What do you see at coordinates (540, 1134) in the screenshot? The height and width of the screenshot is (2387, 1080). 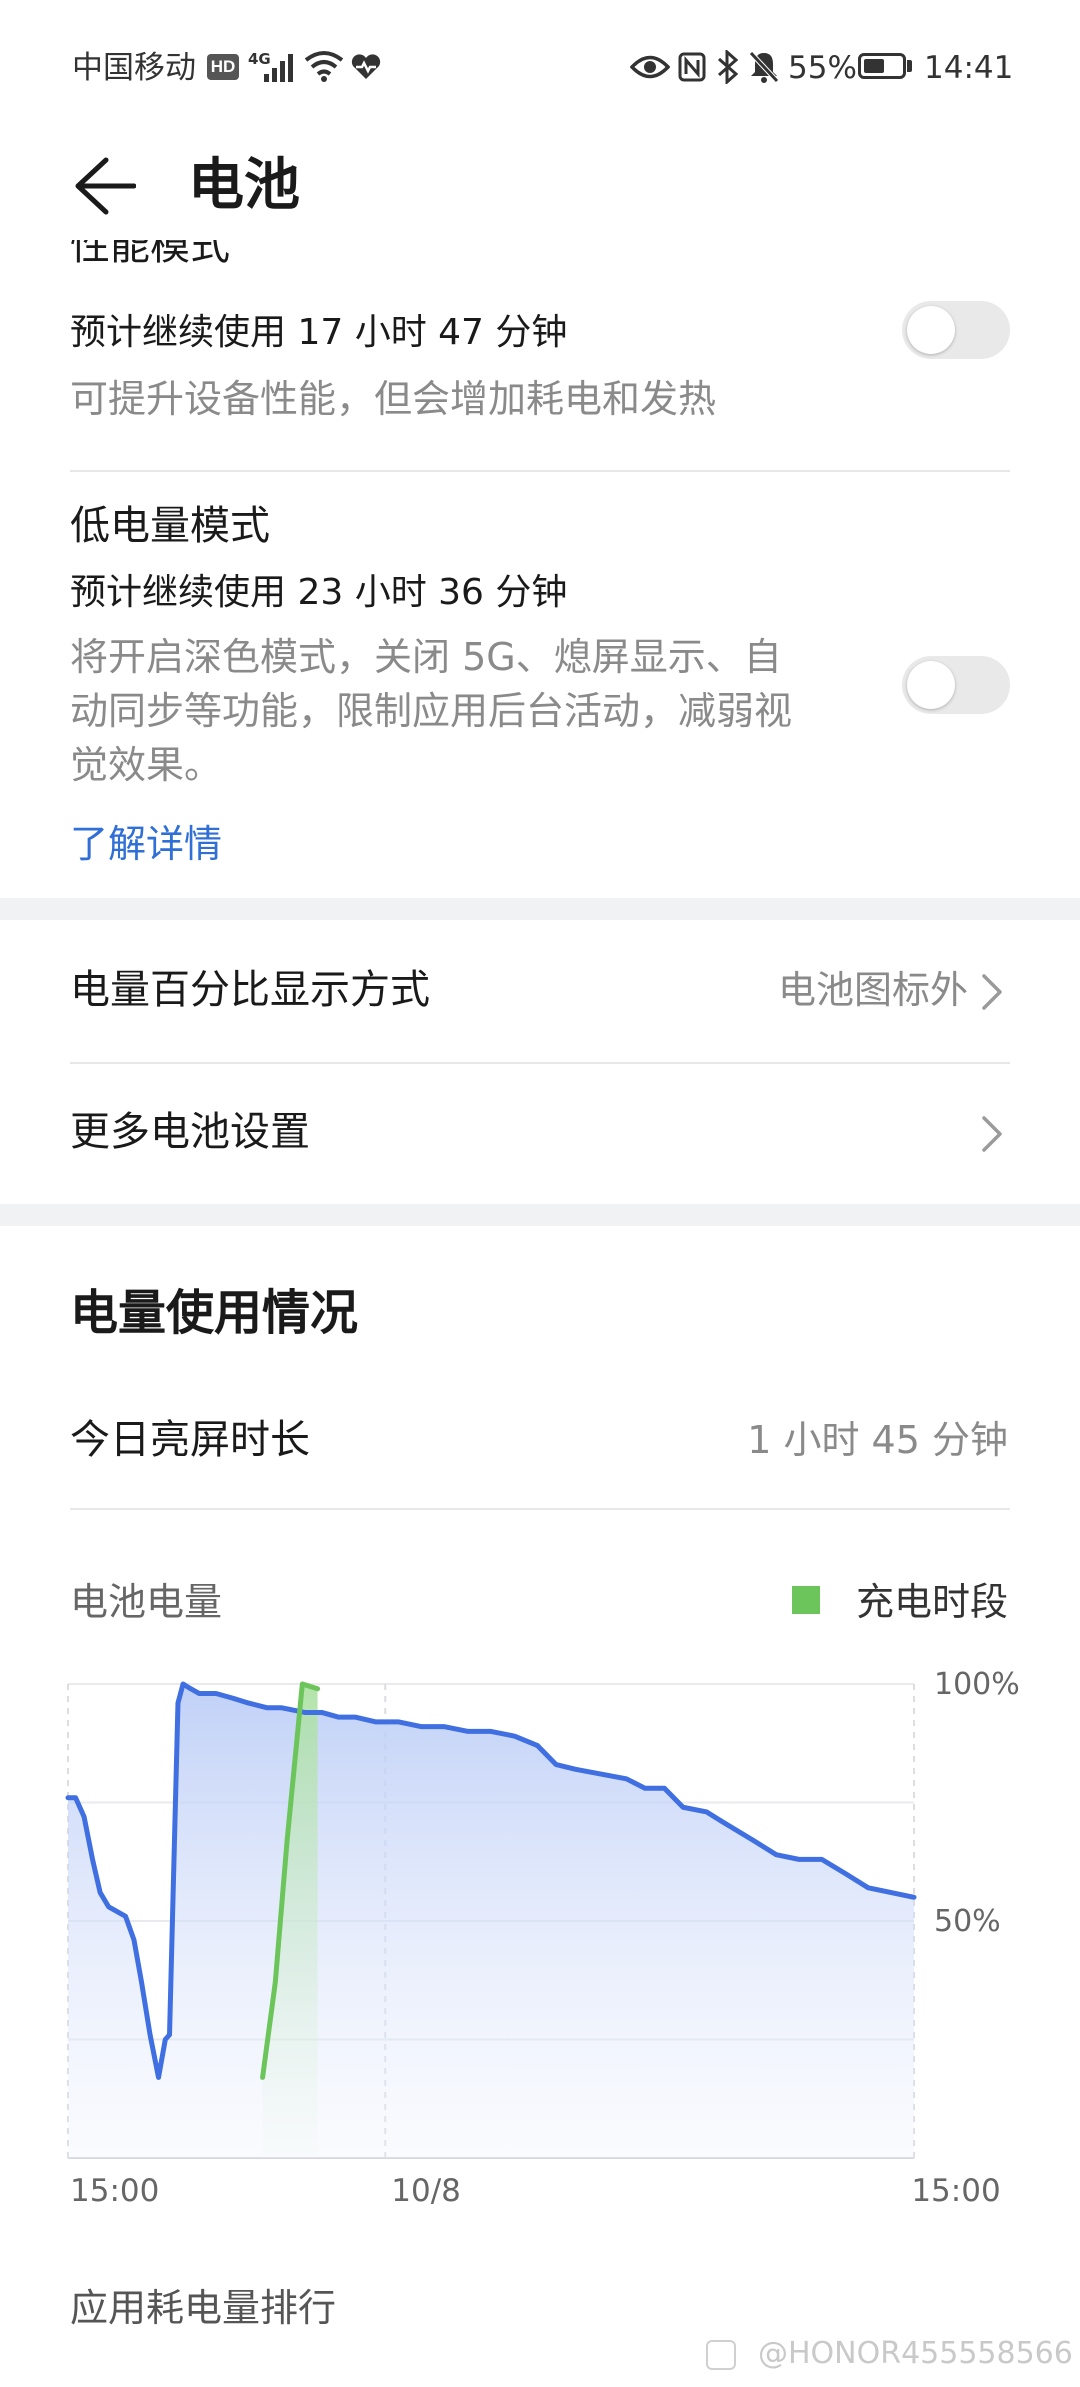 I see `more-battery-settings-row: 更多电池设置` at bounding box center [540, 1134].